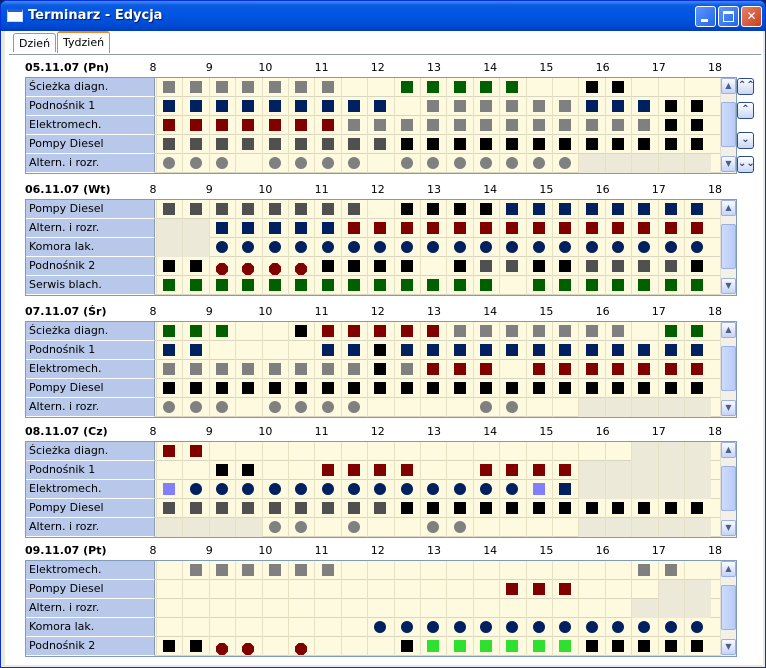  What do you see at coordinates (728, 286) in the screenshot?
I see `scroll-down-arrow-icon: ▼` at bounding box center [728, 286].